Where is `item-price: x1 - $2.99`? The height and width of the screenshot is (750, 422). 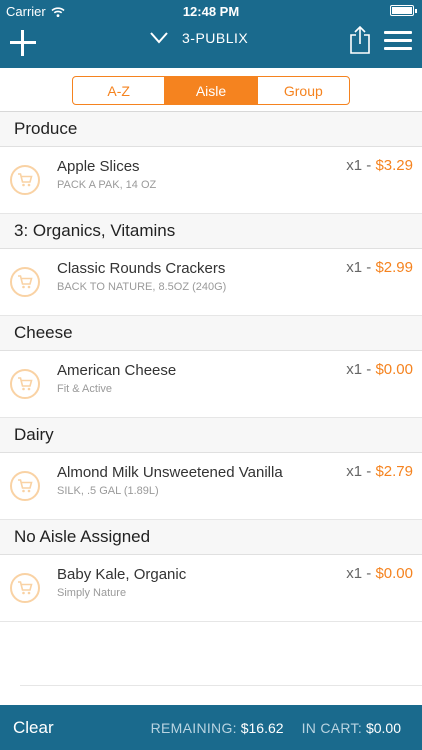
item-price: x1 - $2.99 is located at coordinates (379, 267).